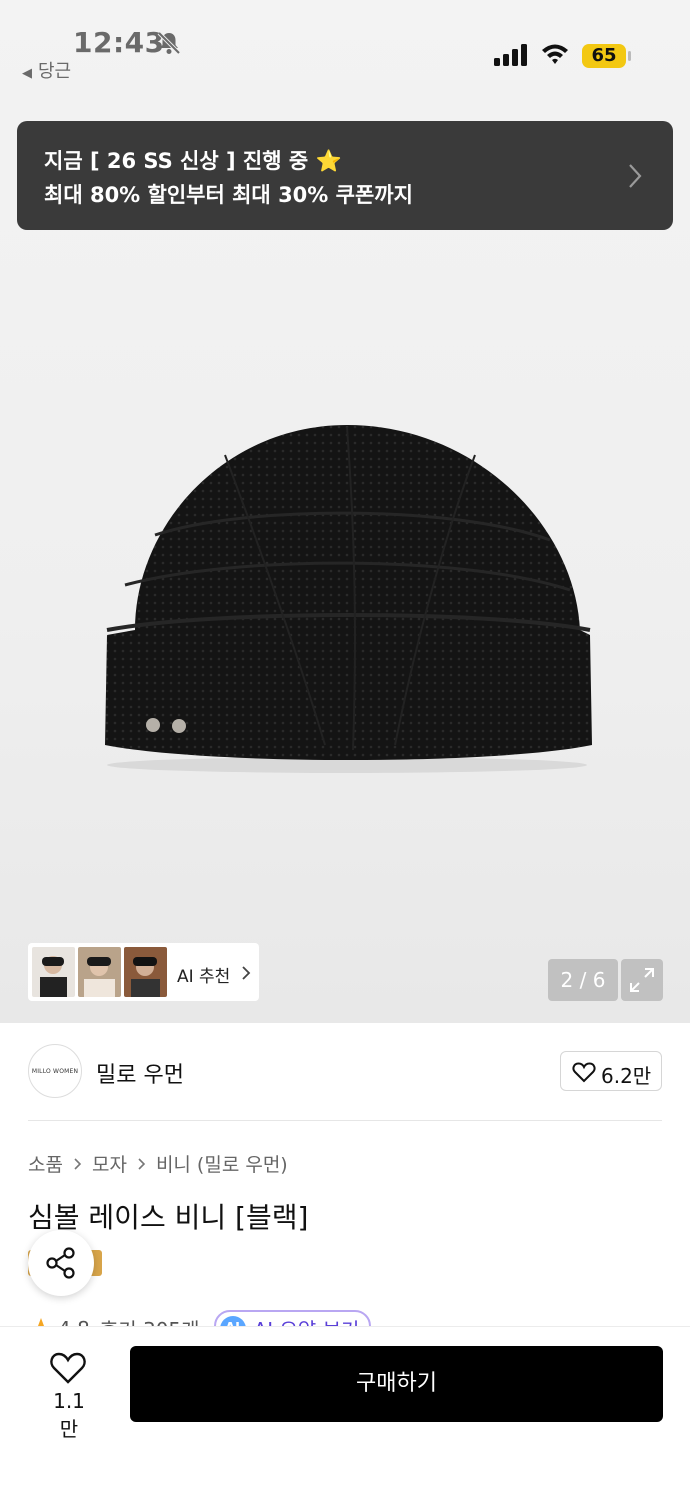  I want to click on promo-line-2: 최대 80% 할인부터 최대 30% 쿠폰까지, so click(228, 195).